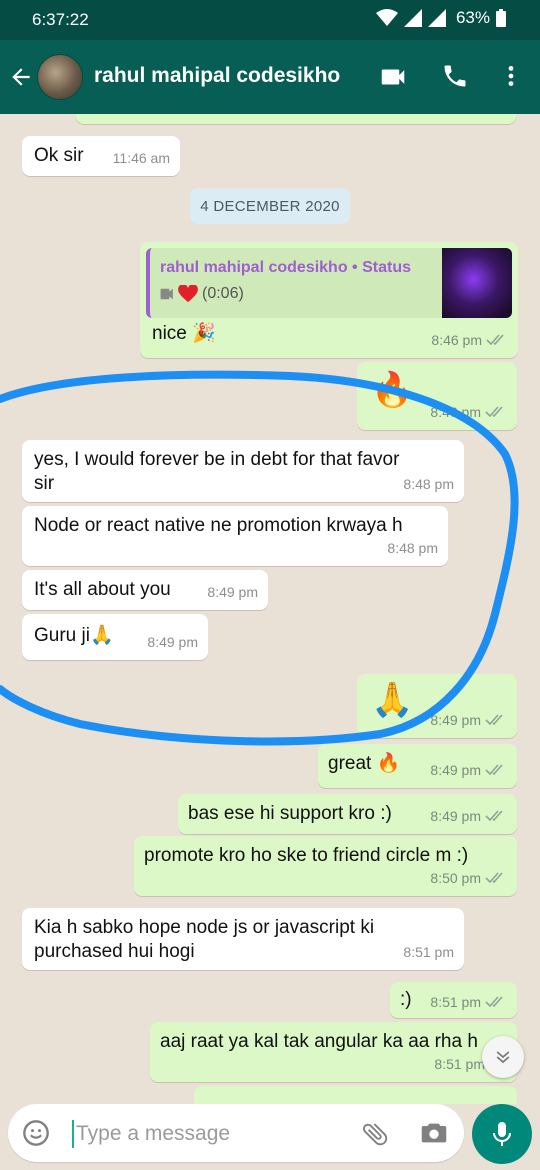 The height and width of the screenshot is (1170, 540). I want to click on quoted-status-duration-row: (0:06), so click(202, 294).